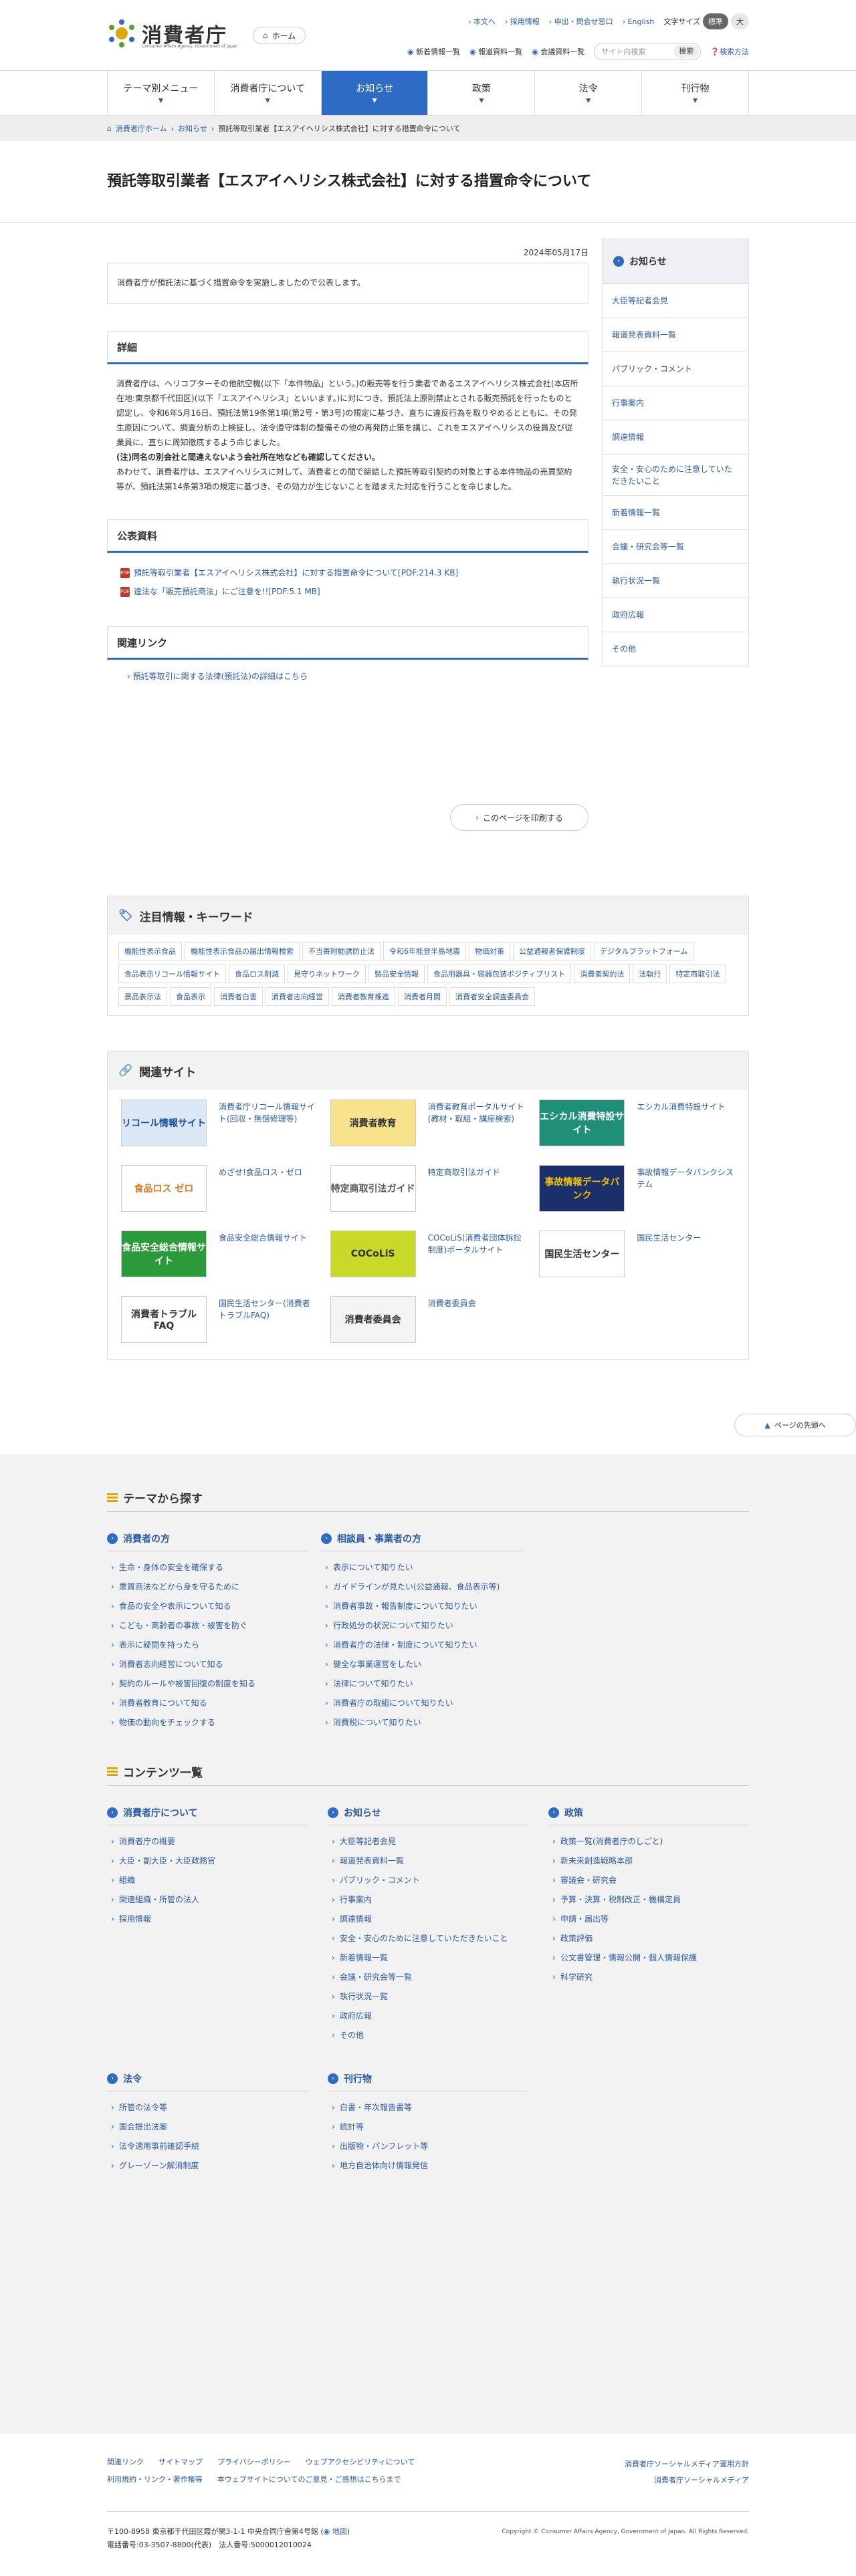  Describe the element at coordinates (428, 1861) in the screenshot. I see `list-item: 報道発表資料一覧` at that location.